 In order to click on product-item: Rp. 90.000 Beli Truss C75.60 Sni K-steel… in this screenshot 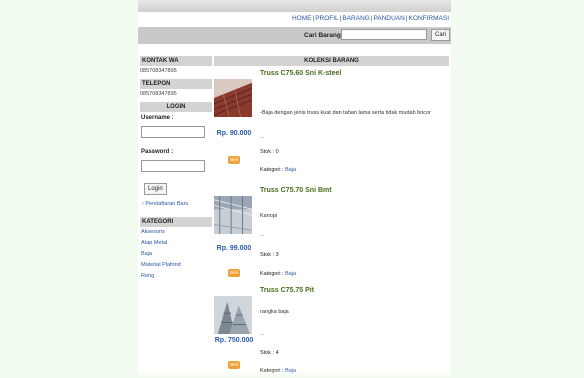, I will do `click(331, 121)`.